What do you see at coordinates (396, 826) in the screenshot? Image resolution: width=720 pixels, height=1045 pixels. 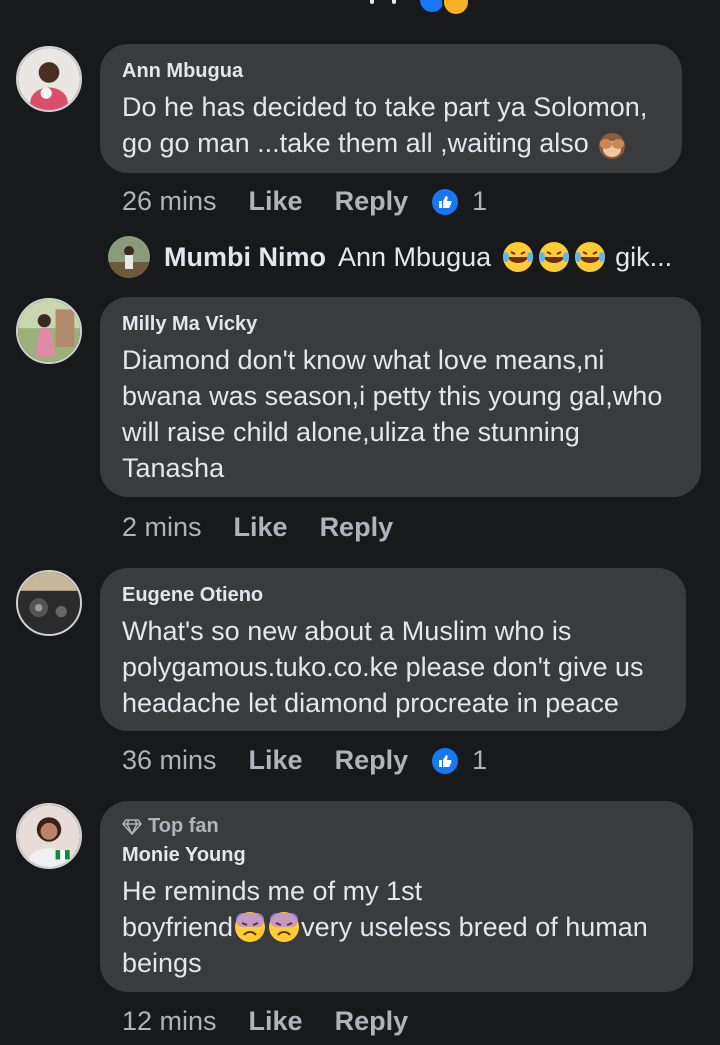 I see `top-fan-badge: Top fan` at bounding box center [396, 826].